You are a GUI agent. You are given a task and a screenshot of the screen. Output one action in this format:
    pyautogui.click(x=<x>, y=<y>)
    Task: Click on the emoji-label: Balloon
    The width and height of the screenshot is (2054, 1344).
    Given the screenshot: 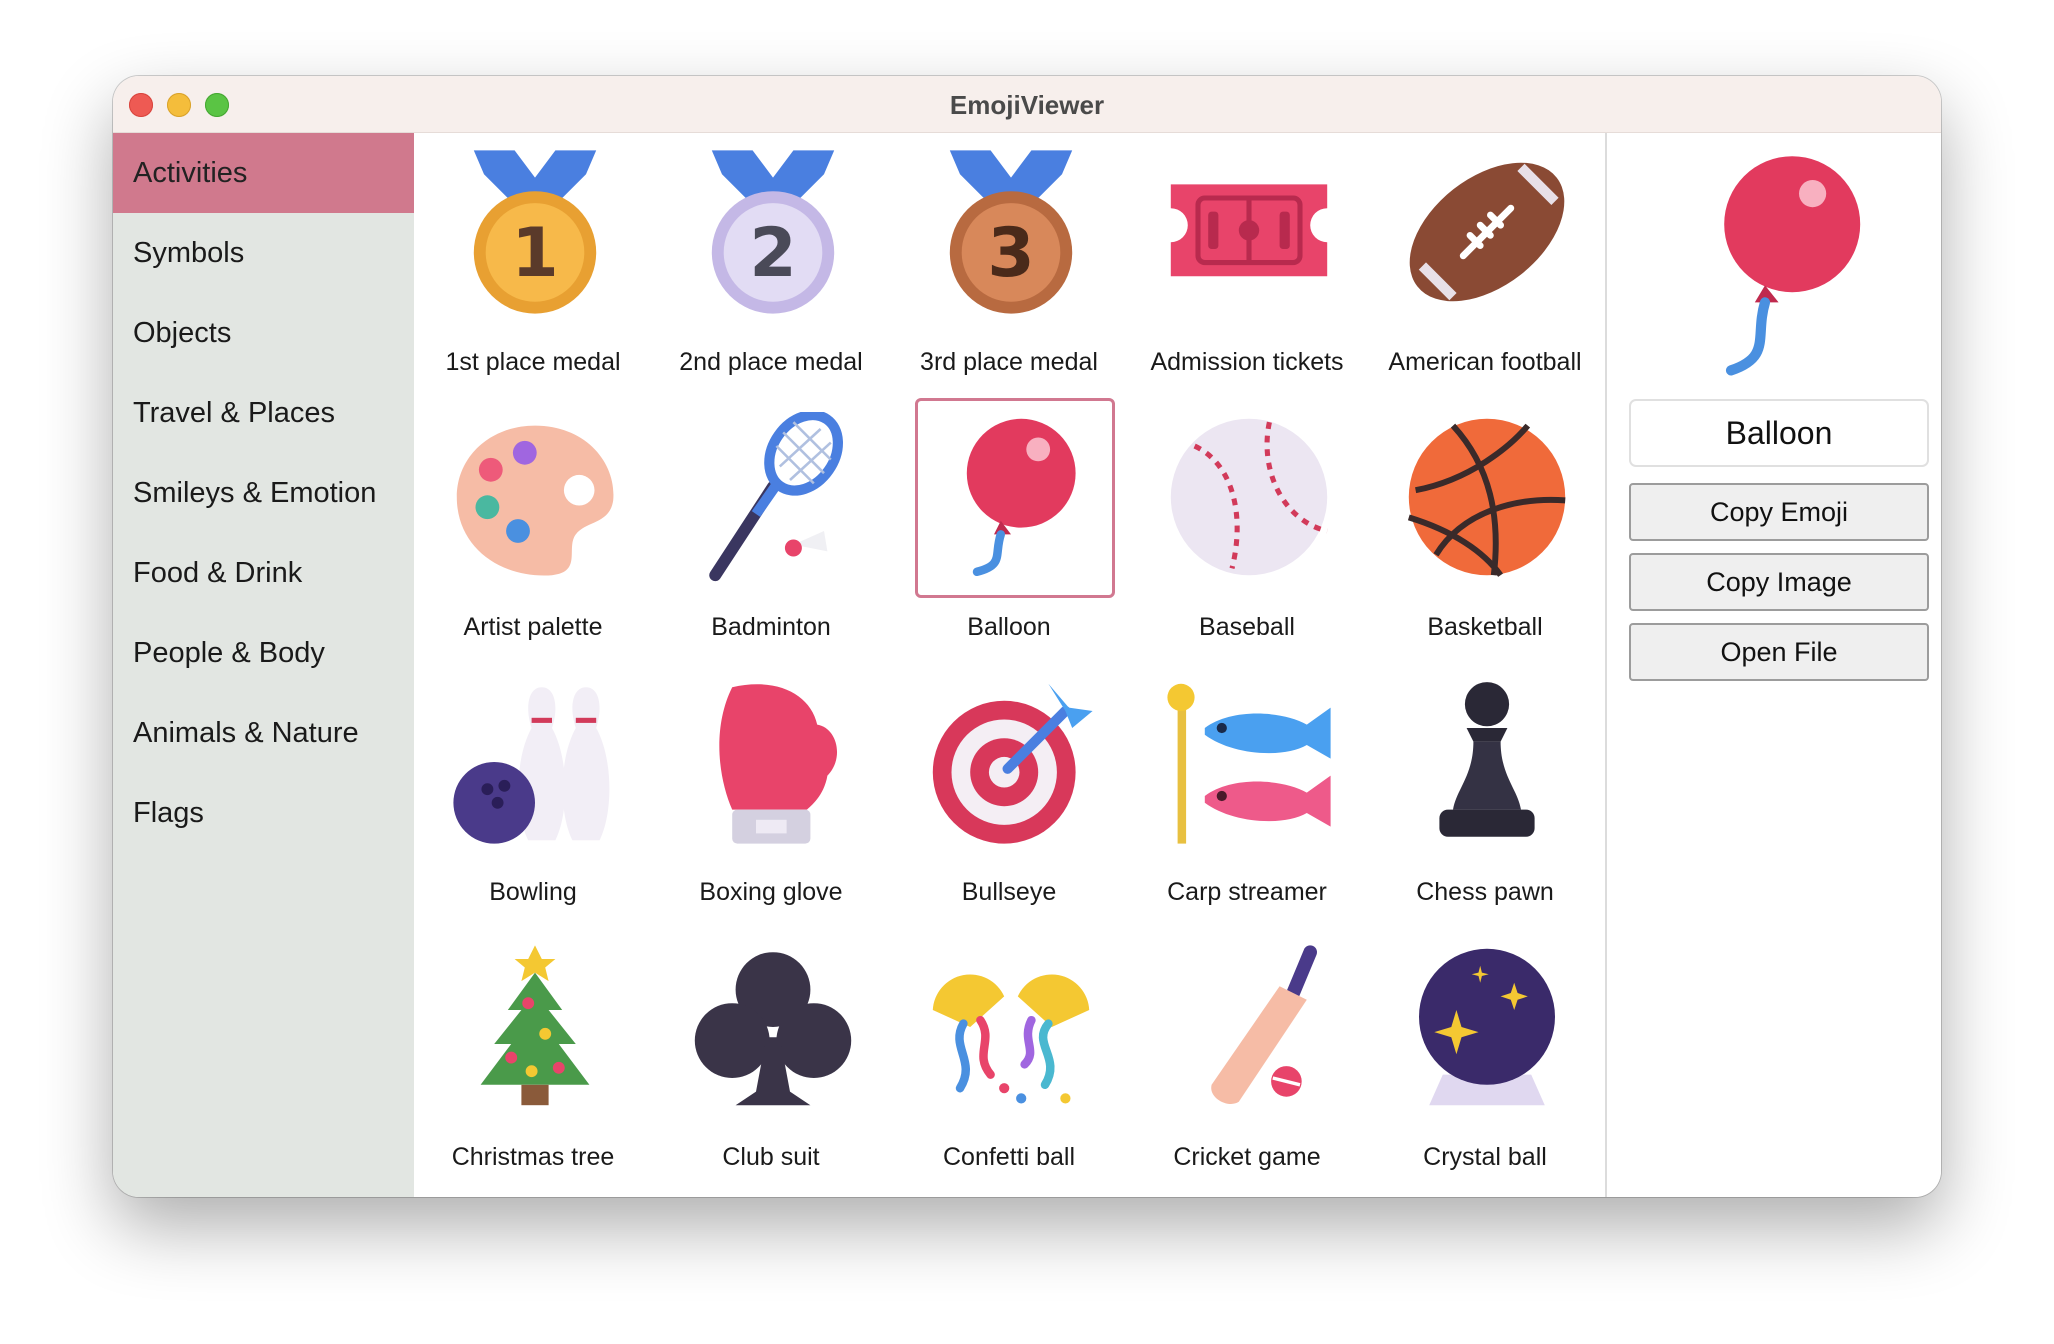 What is the action you would take?
    pyautogui.click(x=1009, y=627)
    